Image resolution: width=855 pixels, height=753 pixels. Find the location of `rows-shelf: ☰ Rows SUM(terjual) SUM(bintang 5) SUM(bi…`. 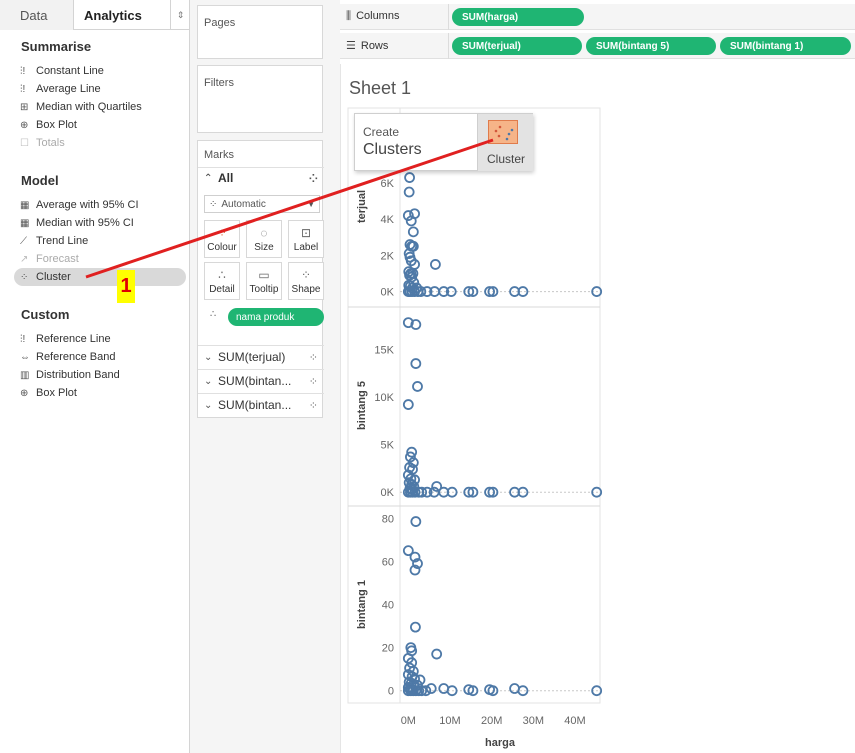

rows-shelf: ☰ Rows SUM(terjual) SUM(bintang 5) SUM(bi… is located at coordinates (597, 46).